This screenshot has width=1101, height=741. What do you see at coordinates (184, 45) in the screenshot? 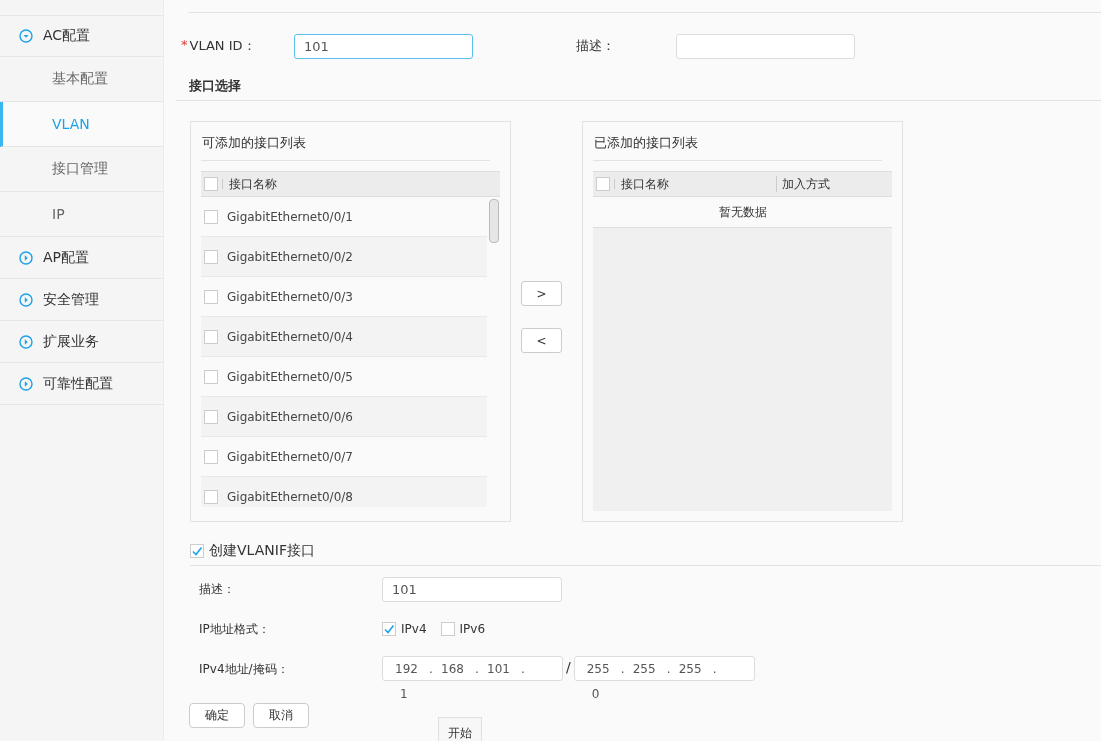
I see `required-asterisk: *` at bounding box center [184, 45].